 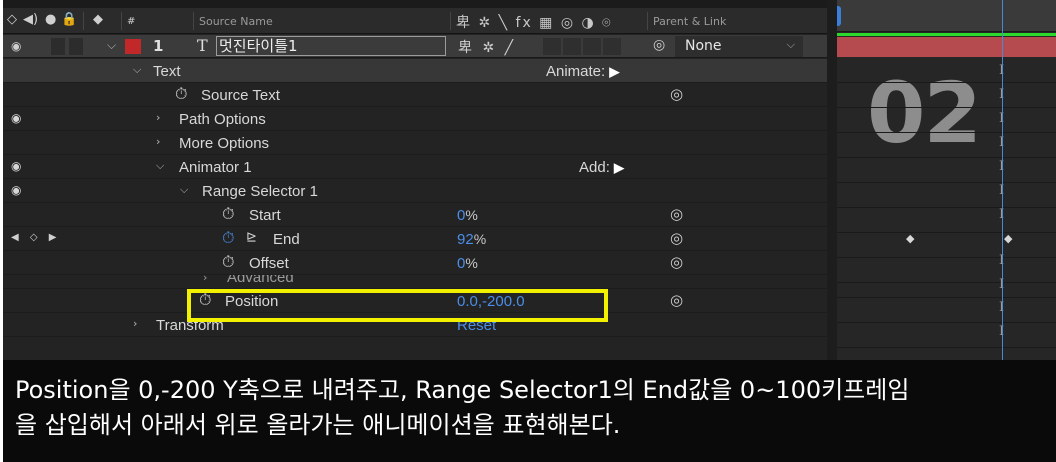 I want to click on offset-row: ⏱ Offset 0% ◎, so click(x=415, y=263).